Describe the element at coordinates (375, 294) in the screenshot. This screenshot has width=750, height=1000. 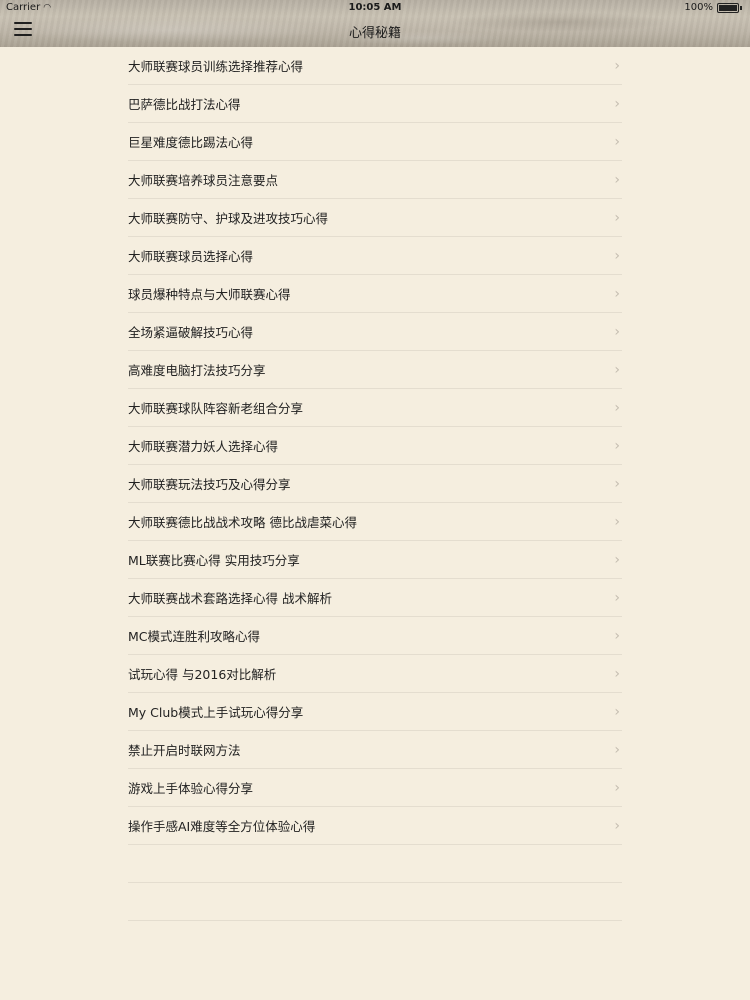
I see `list-item: 球员爆种特点与大师联赛心得 ›` at that location.